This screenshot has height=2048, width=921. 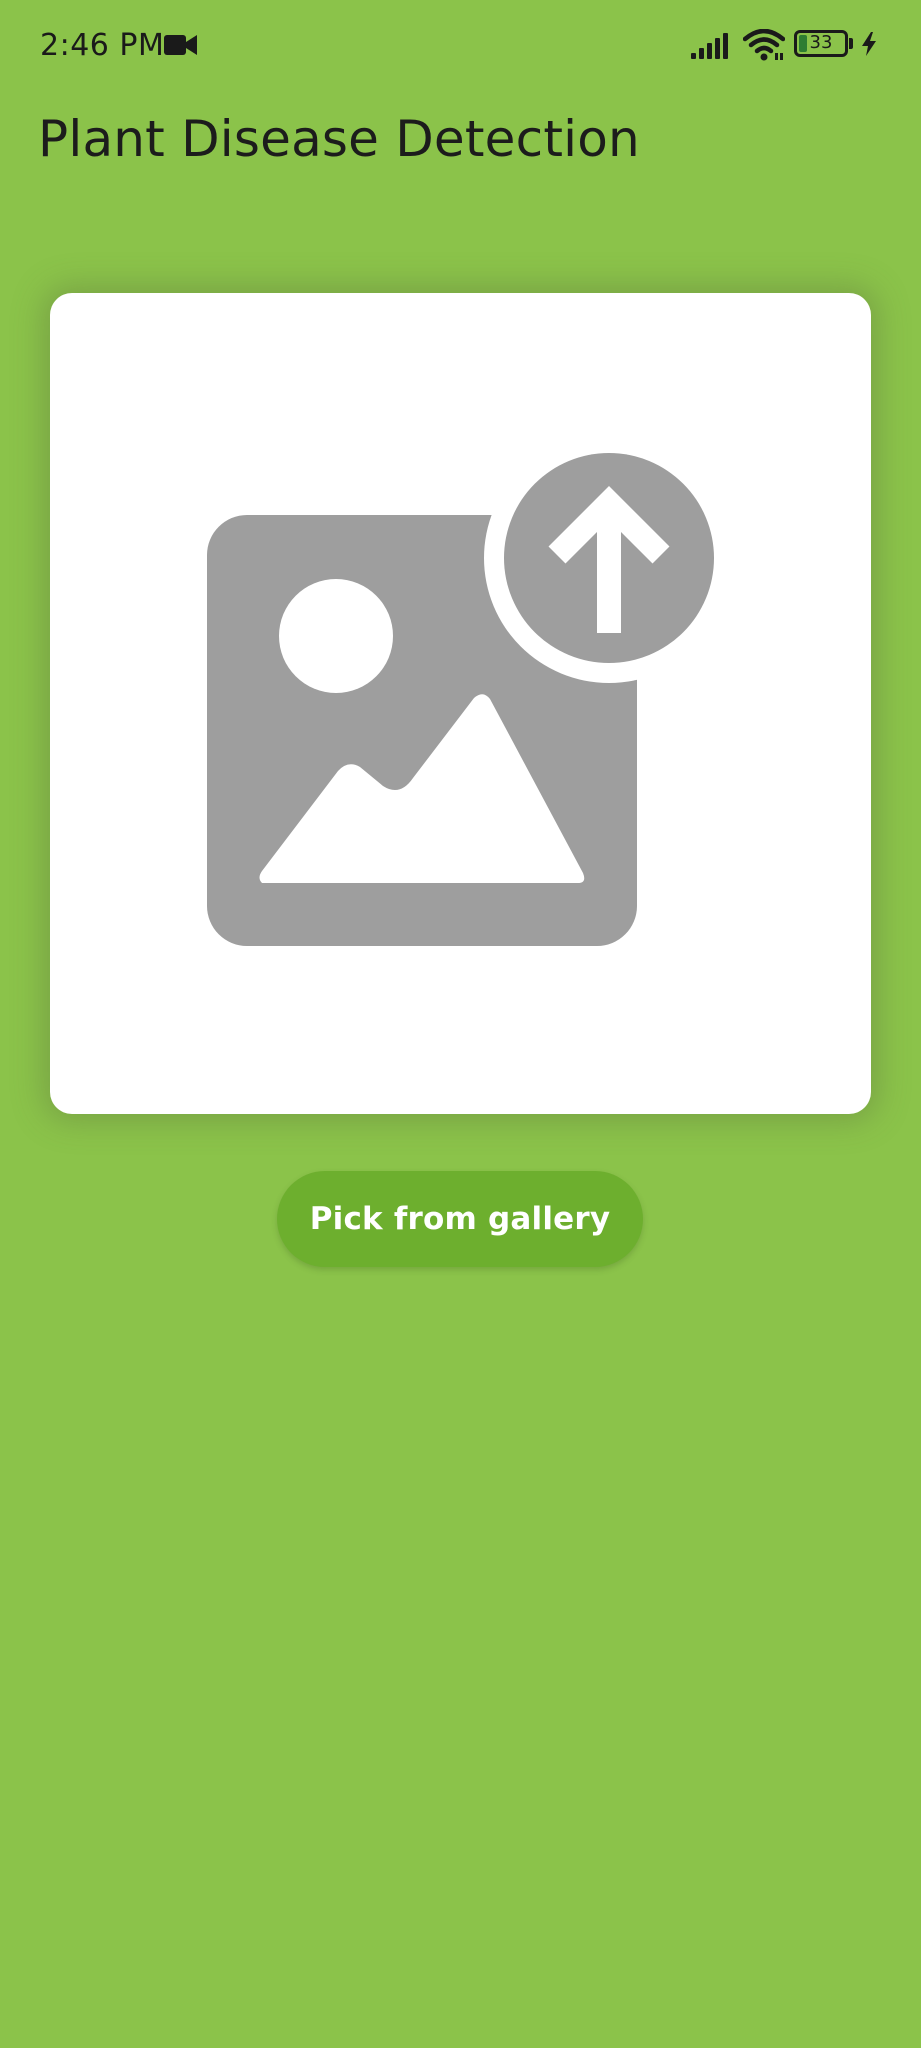 I want to click on charging-bolt-icon, so click(x=869, y=46).